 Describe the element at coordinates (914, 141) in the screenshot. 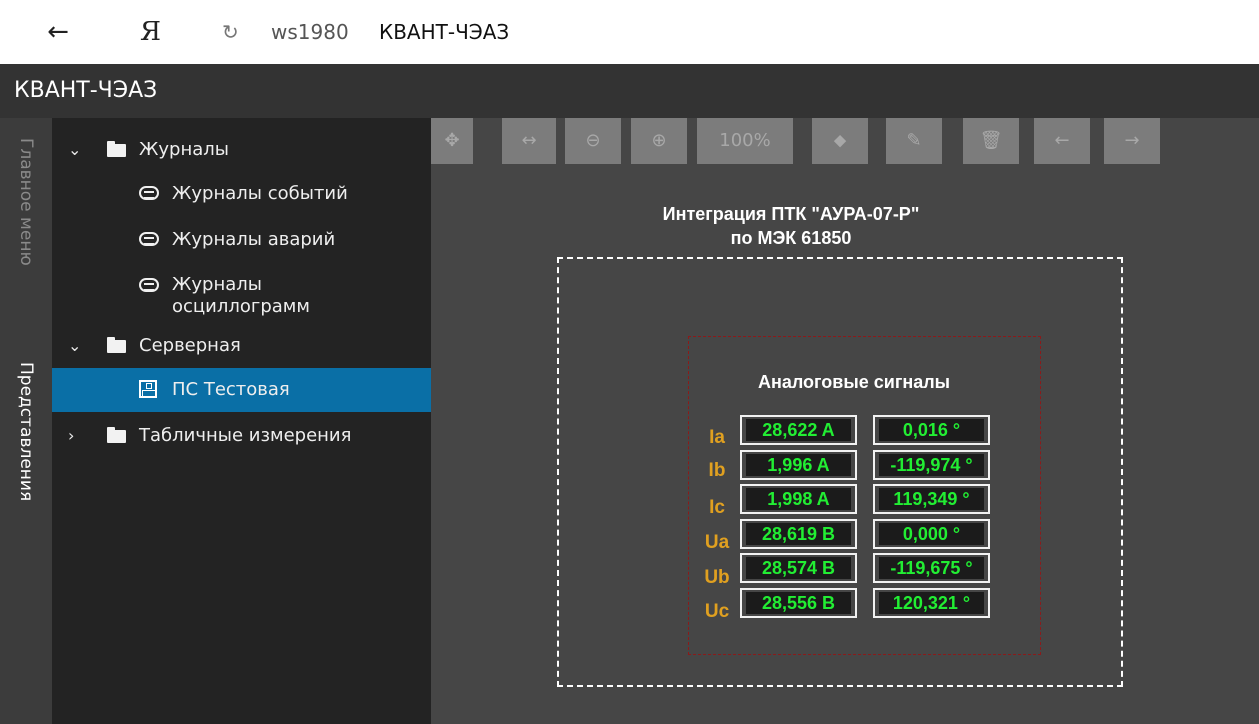

I see `edit-button: ✎` at that location.